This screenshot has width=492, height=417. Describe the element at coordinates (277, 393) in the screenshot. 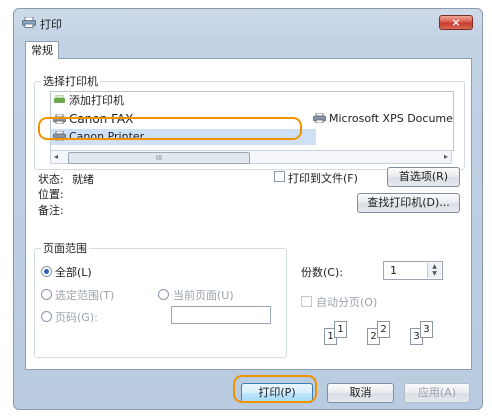

I see `print-button: 打印(P)` at that location.